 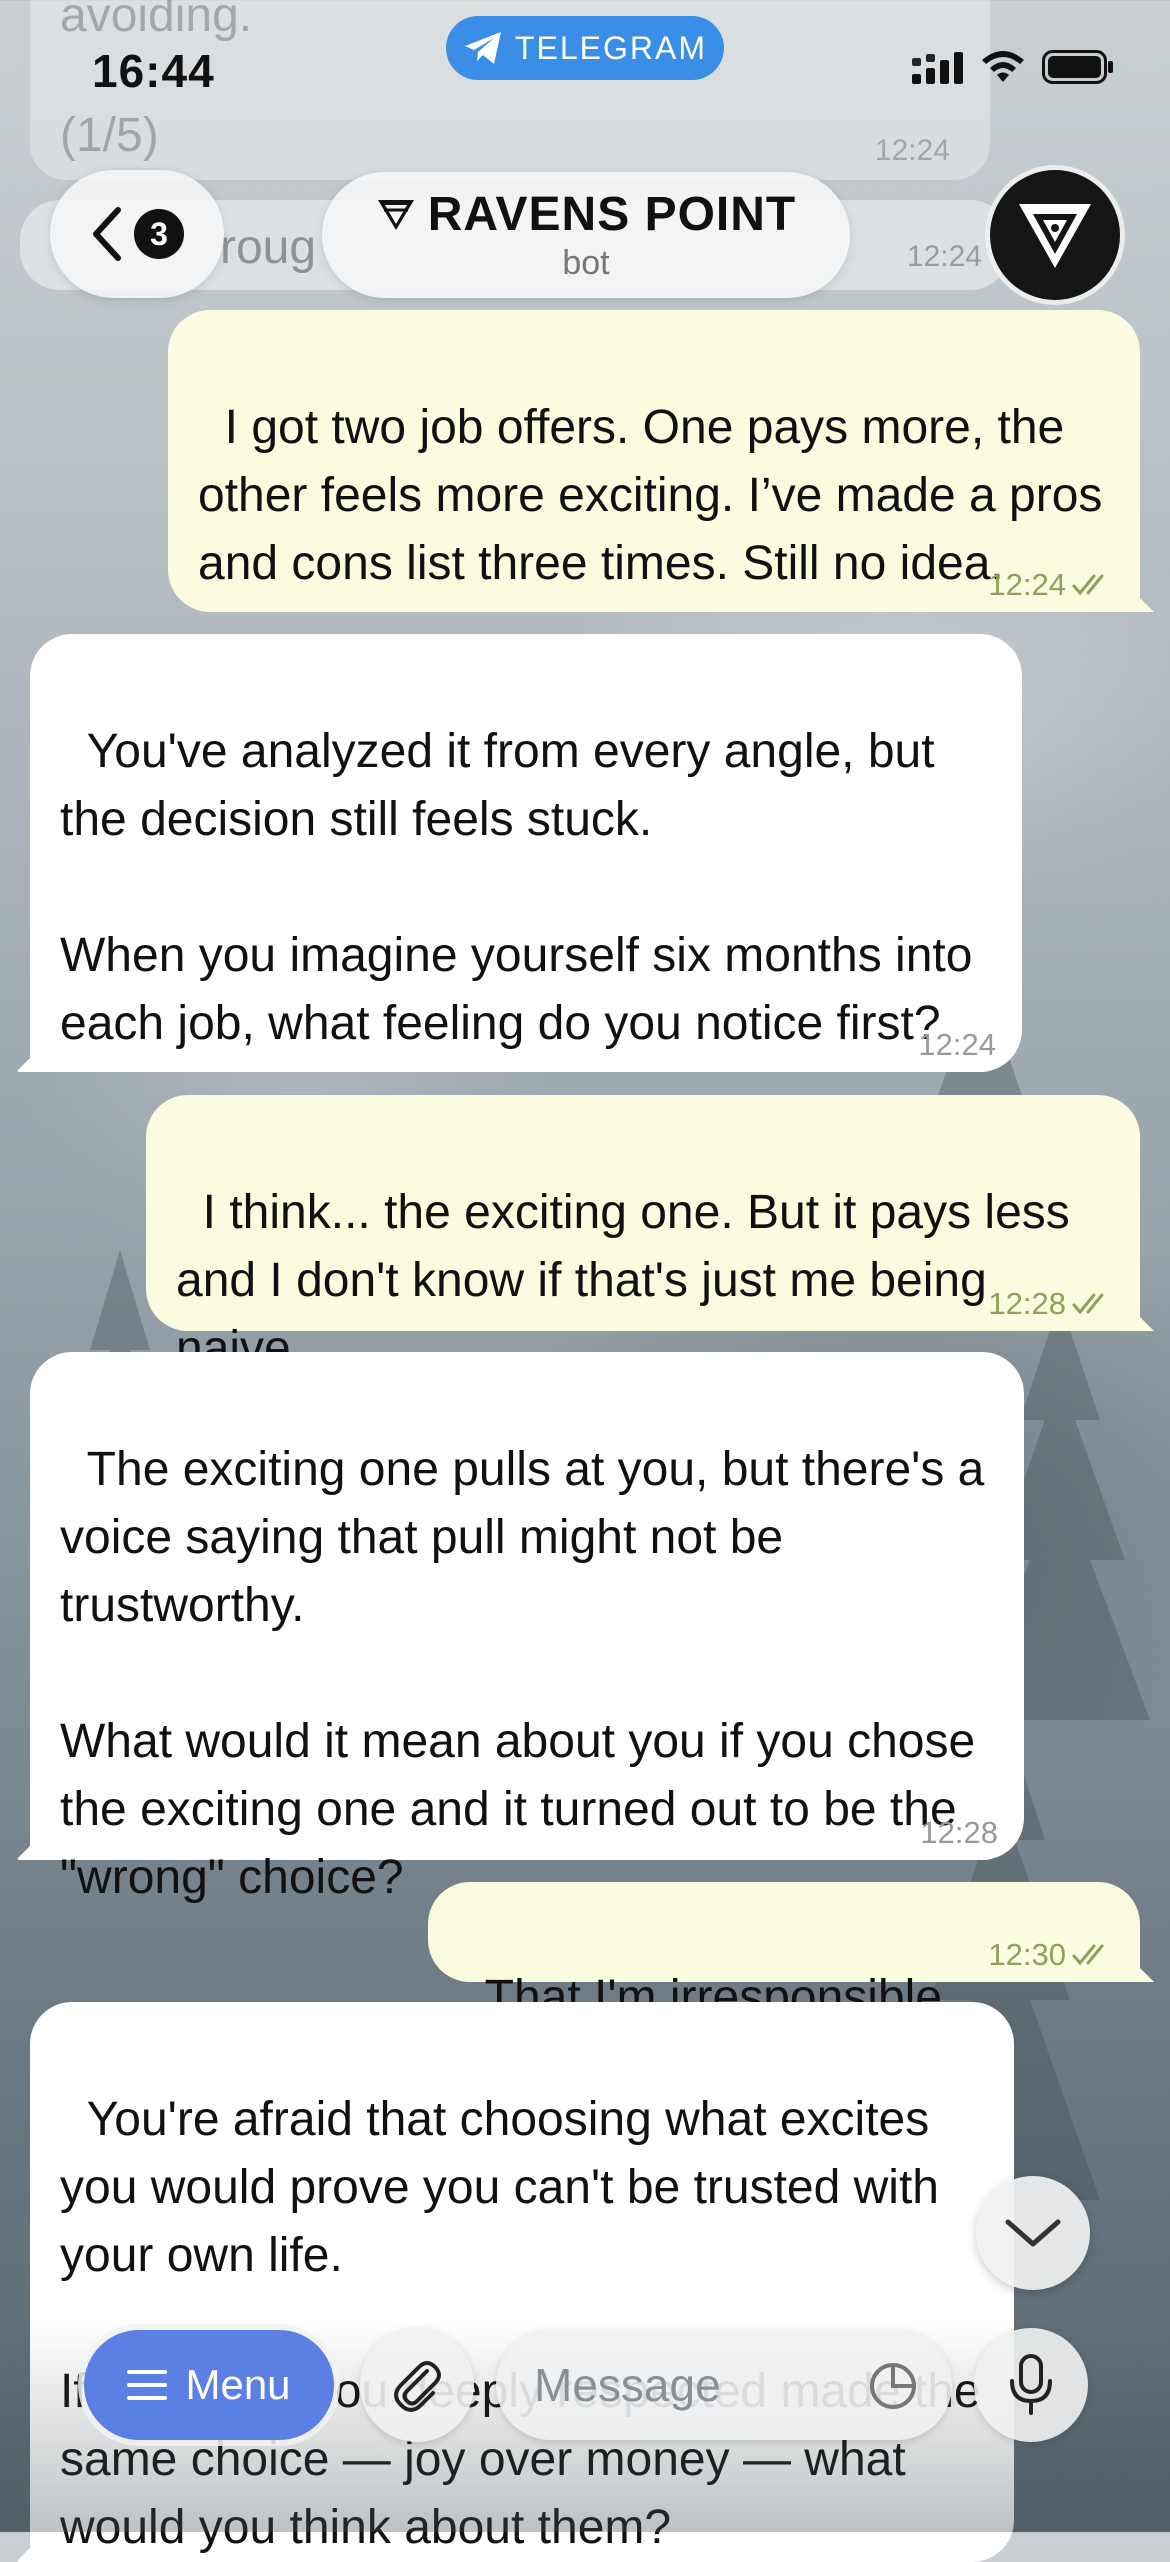 I want to click on status-bar: 16:44 TELEGRAM, so click(x=585, y=75).